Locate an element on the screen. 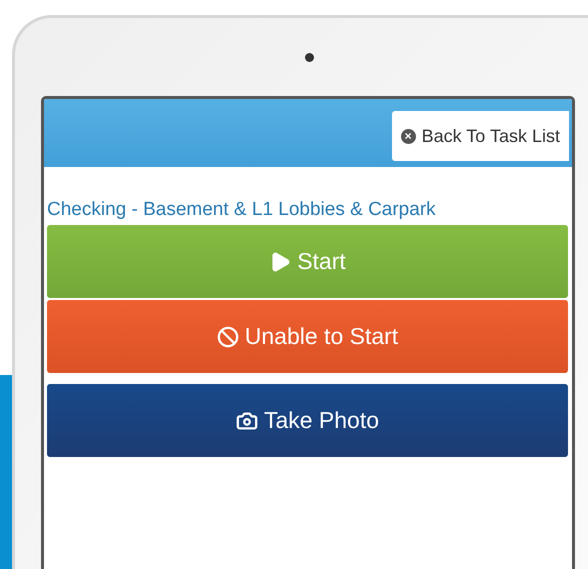 This screenshot has height=569, width=588. task-title: Checking - Basement & L1 Lobbies & Carpark is located at coordinates (242, 210).